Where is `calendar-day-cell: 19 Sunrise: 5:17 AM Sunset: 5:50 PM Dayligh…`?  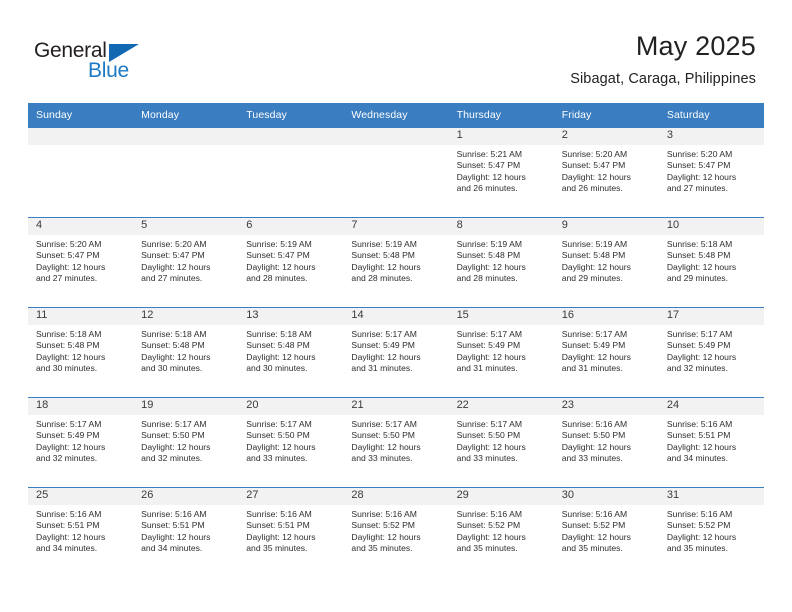
calendar-day-cell: 19 Sunrise: 5:17 AM Sunset: 5:50 PM Dayligh… is located at coordinates (186, 442).